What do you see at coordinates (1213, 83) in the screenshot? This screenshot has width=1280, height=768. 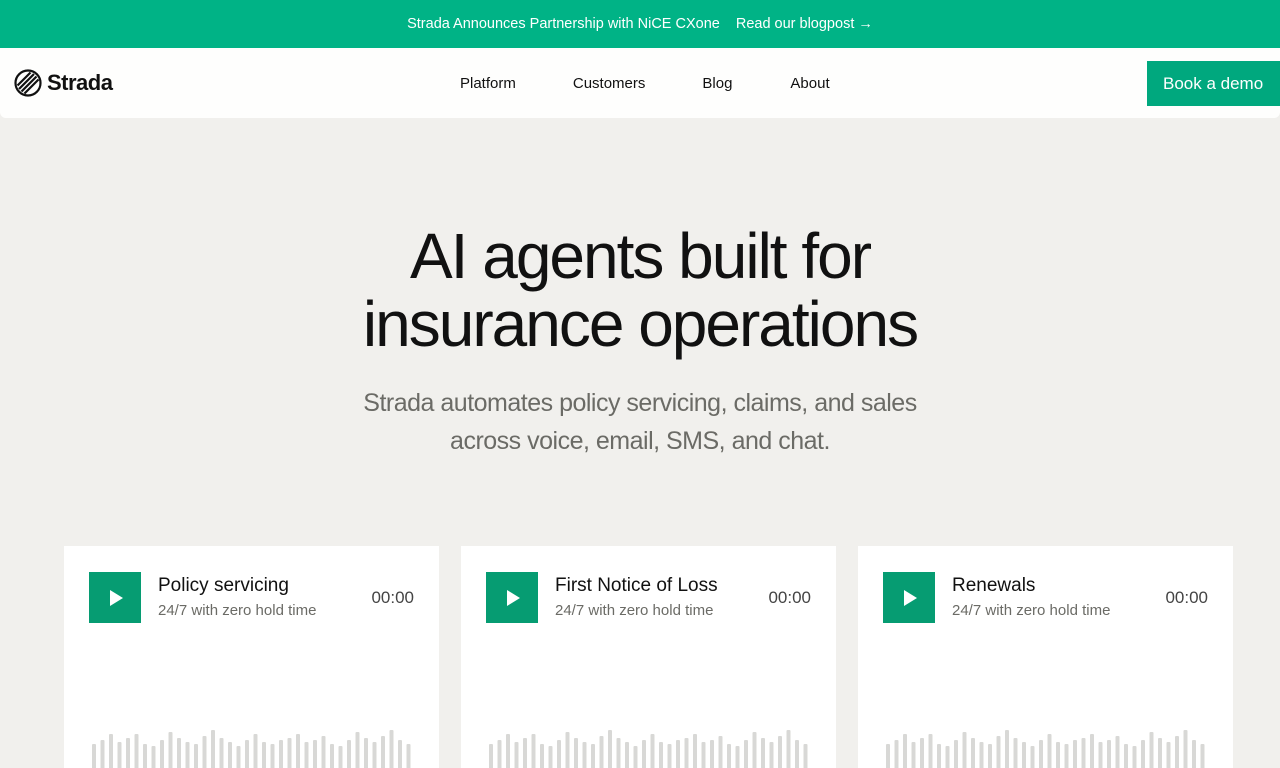 I see `book-demo-button: Book a demo` at bounding box center [1213, 83].